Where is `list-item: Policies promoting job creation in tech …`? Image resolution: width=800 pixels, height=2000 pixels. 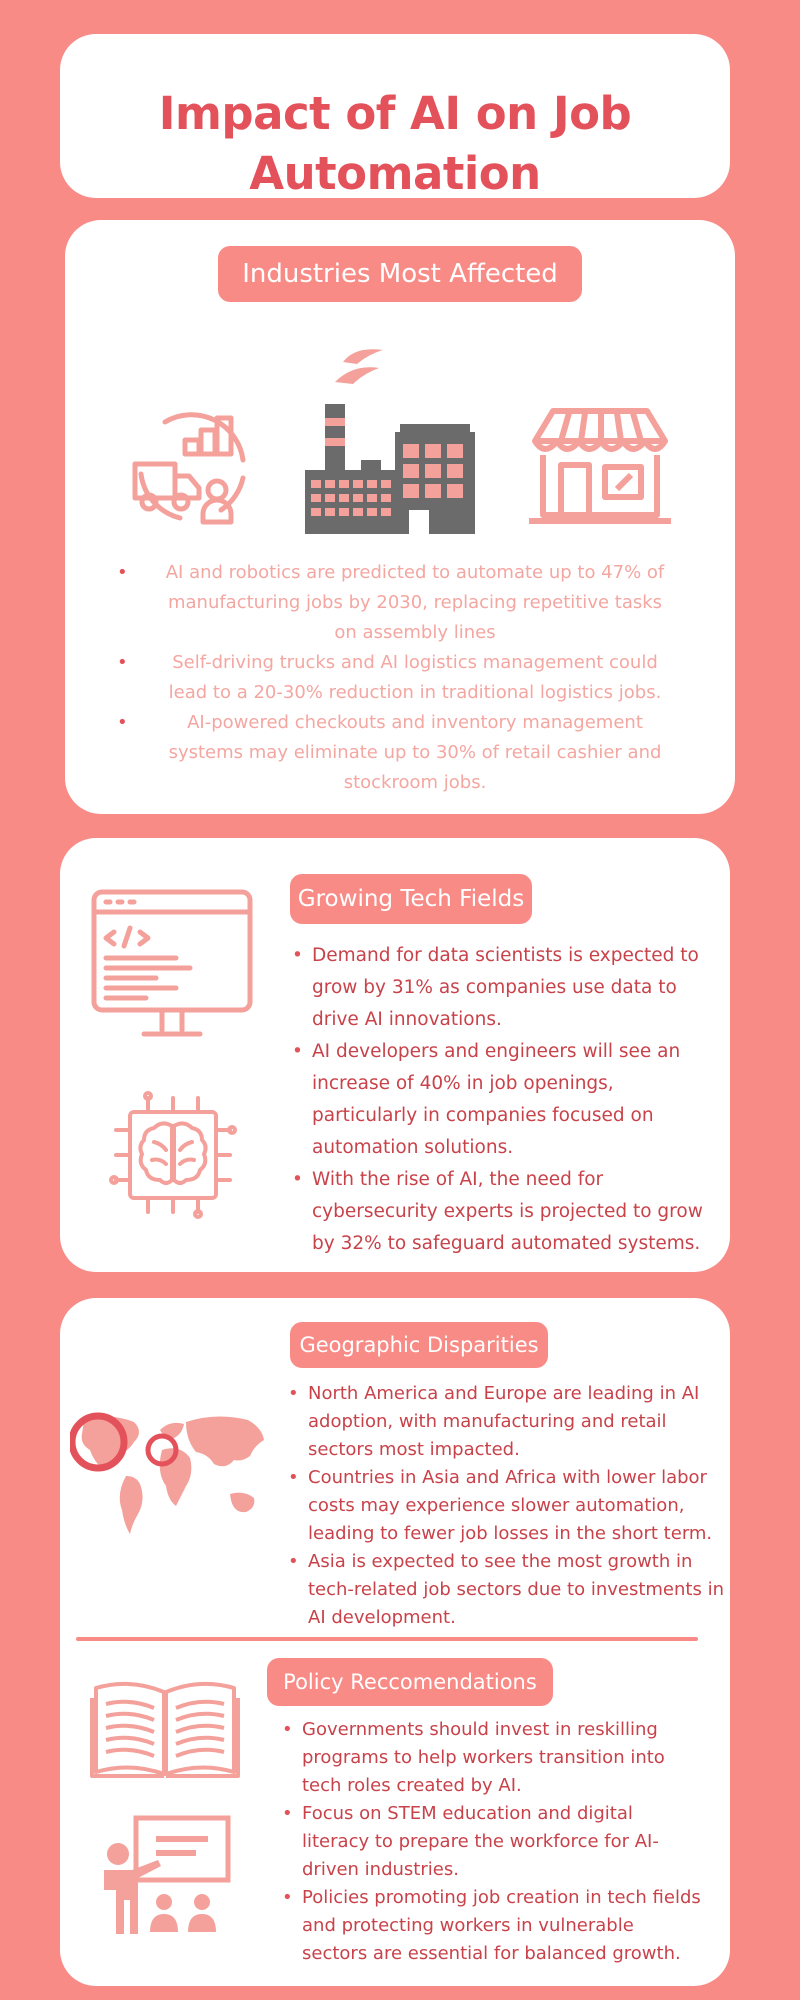 list-item: Policies promoting job creation in tech … is located at coordinates (492, 1926).